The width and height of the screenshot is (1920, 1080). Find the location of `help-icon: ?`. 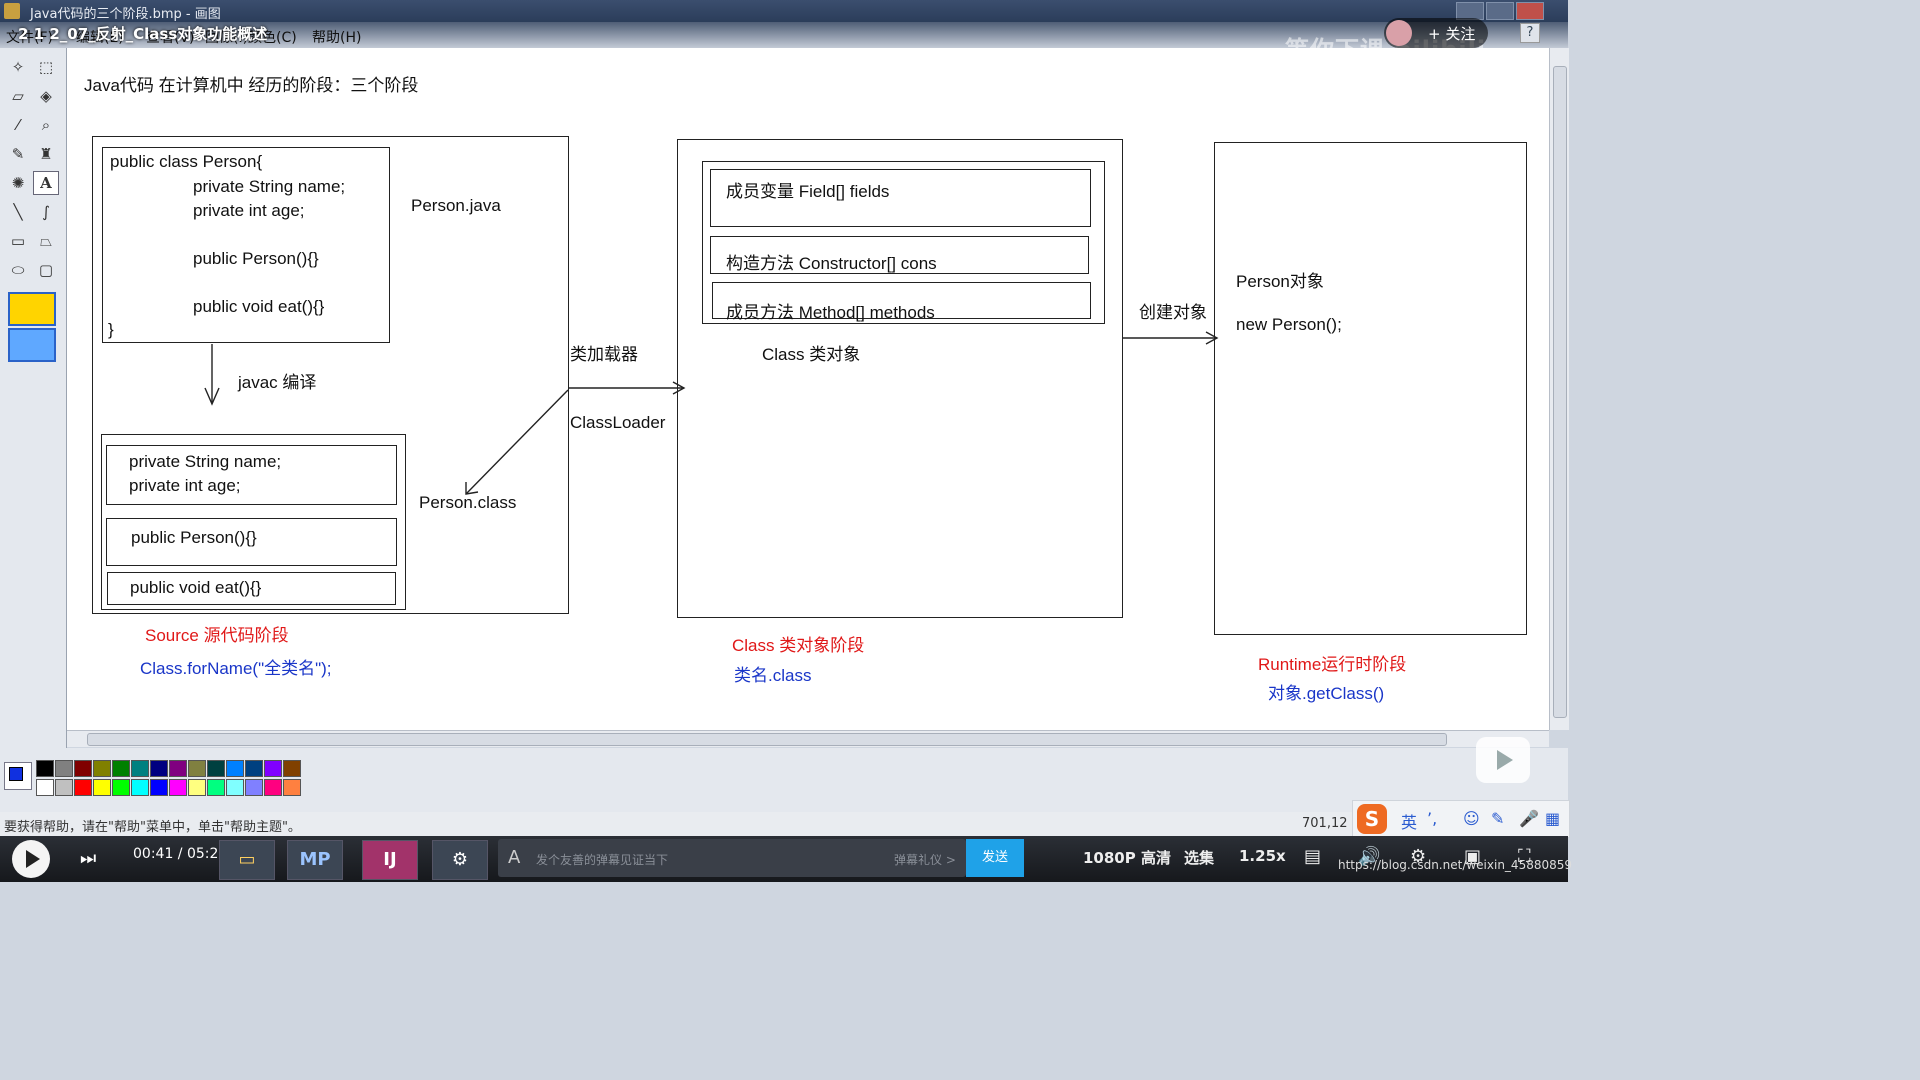

help-icon: ? is located at coordinates (1530, 33).